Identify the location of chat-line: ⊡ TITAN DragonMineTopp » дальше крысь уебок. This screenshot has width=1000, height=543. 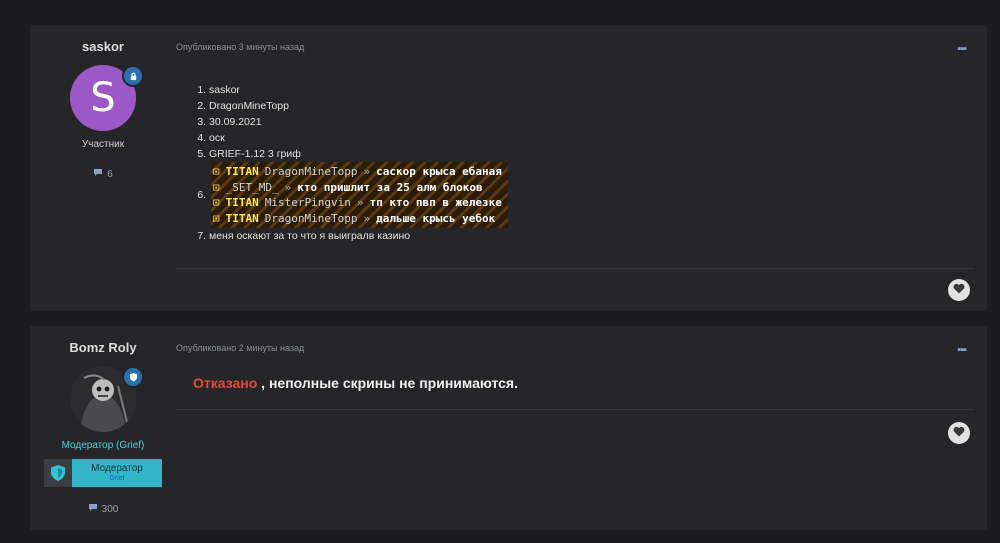
(357, 219).